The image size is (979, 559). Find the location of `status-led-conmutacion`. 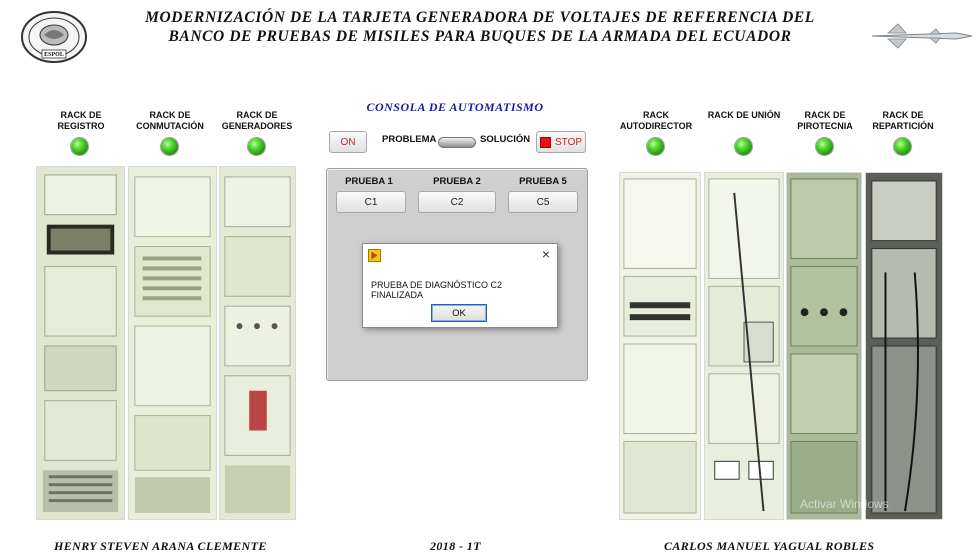

status-led-conmutacion is located at coordinates (169, 146).